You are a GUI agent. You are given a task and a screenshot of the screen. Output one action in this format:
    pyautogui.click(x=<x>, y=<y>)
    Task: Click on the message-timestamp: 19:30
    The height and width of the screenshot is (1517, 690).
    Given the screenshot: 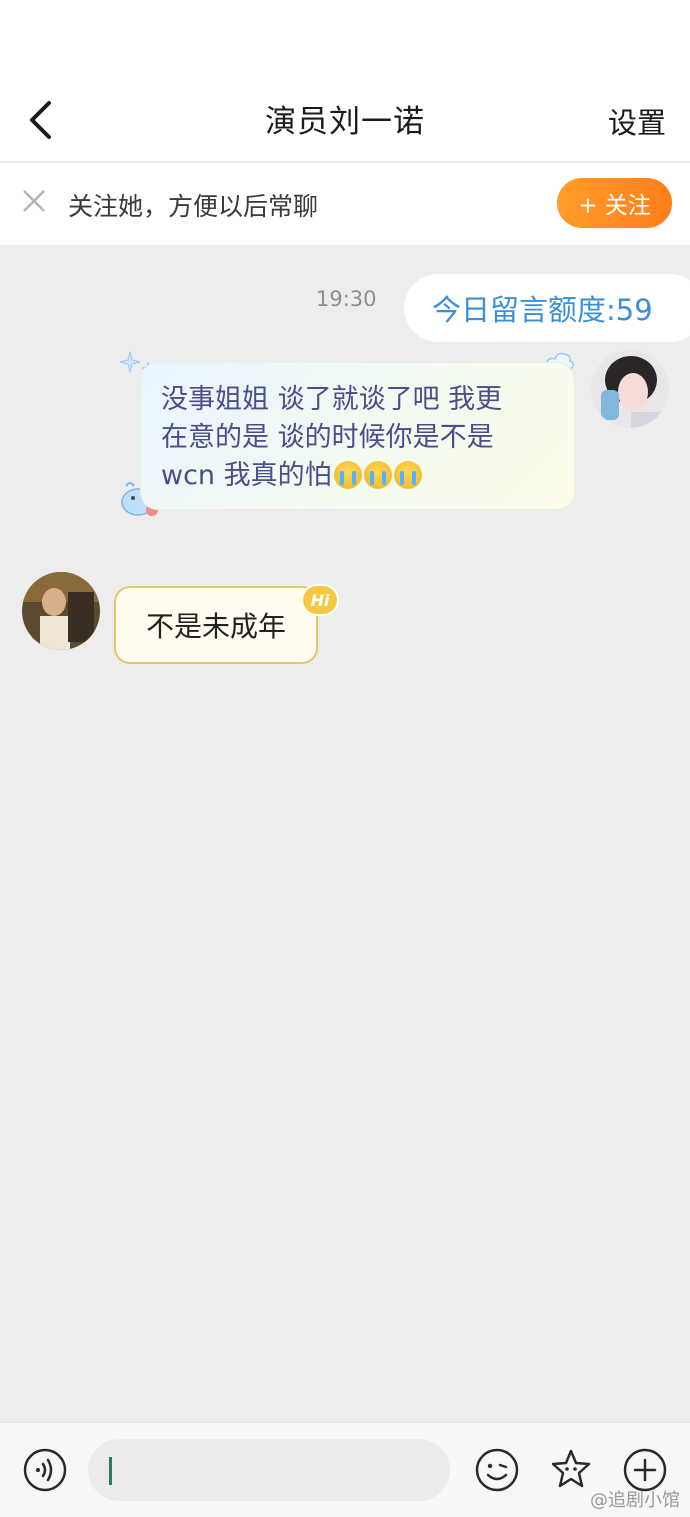 What is the action you would take?
    pyautogui.click(x=346, y=299)
    